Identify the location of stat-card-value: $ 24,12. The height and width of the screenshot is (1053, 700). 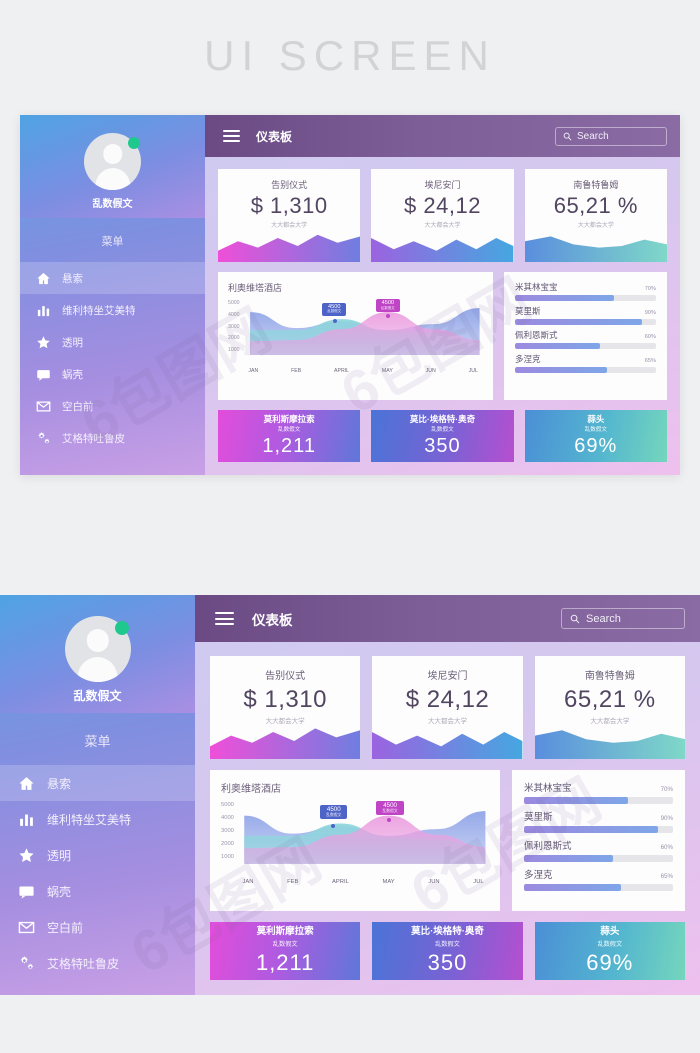
(447, 699).